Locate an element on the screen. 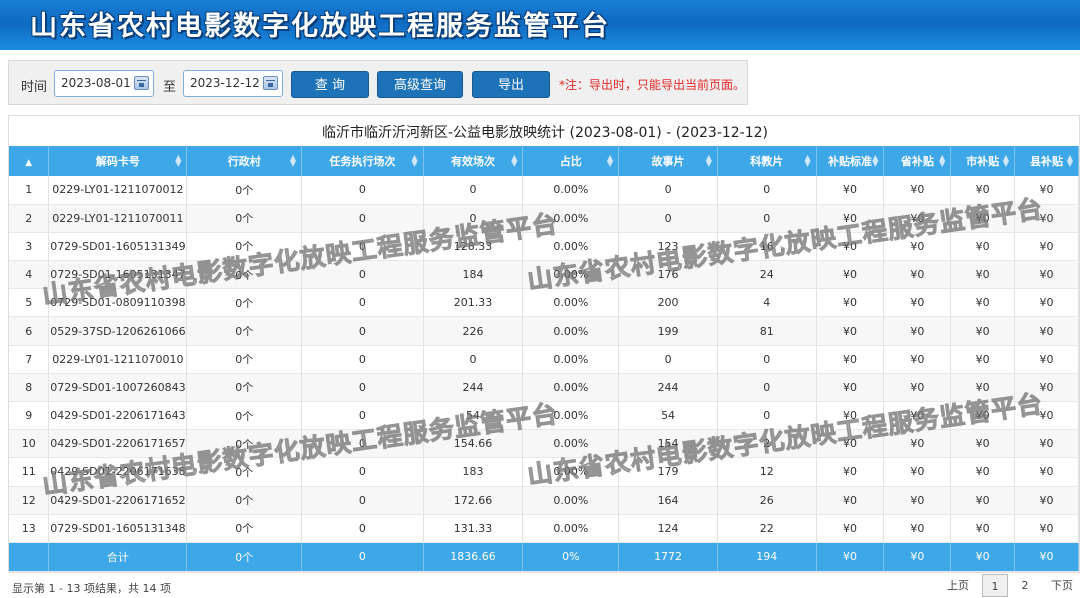  table-cell: 183 is located at coordinates (473, 472).